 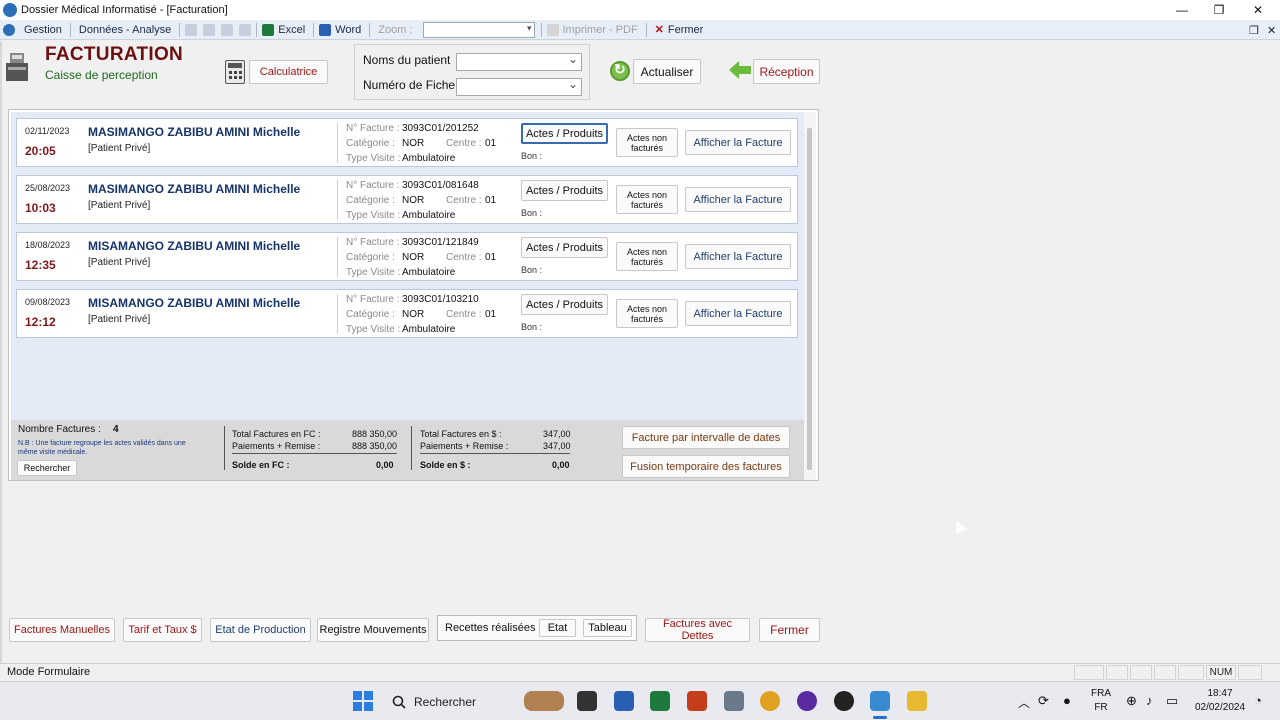 I want to click on task-view-icon, so click(x=587, y=701).